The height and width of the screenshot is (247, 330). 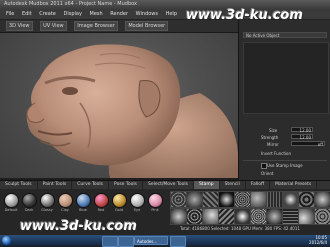 What do you see at coordinates (270, 137) in the screenshot?
I see `strength-label: Strength` at bounding box center [270, 137].